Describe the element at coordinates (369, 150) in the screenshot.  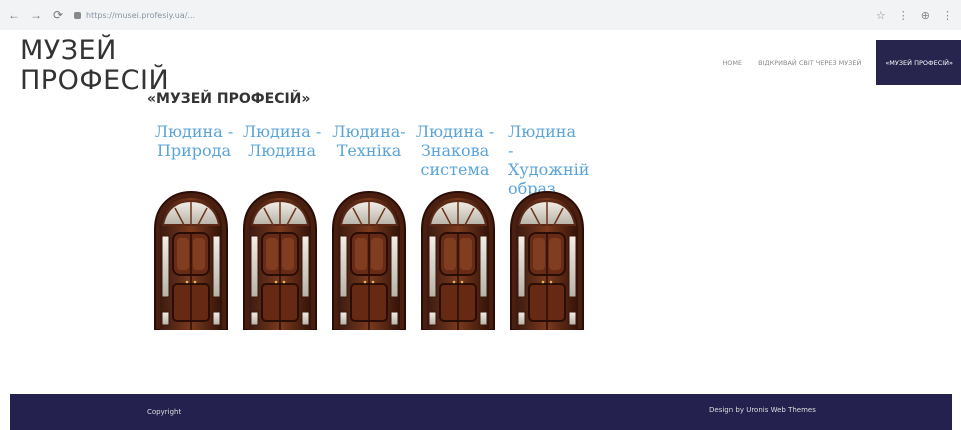
I see `category-line: Техніка` at that location.